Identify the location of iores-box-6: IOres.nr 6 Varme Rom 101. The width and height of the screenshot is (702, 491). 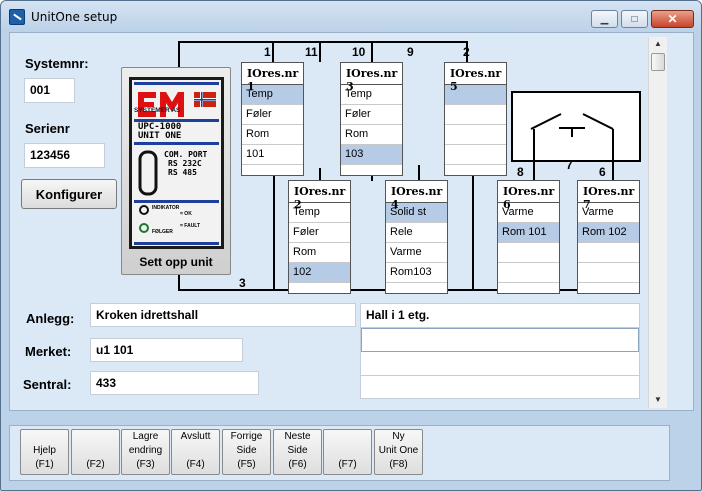
(528, 237).